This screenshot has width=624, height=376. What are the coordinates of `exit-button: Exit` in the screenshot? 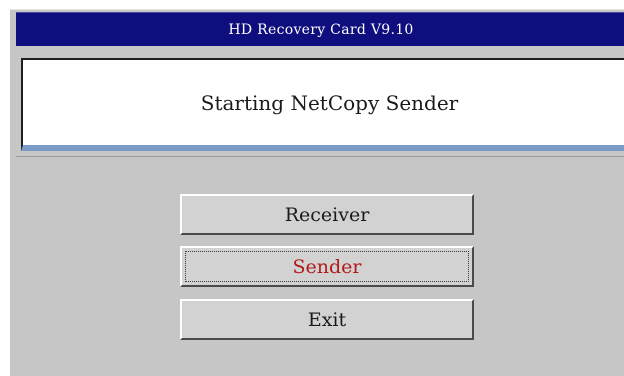 It's located at (327, 319).